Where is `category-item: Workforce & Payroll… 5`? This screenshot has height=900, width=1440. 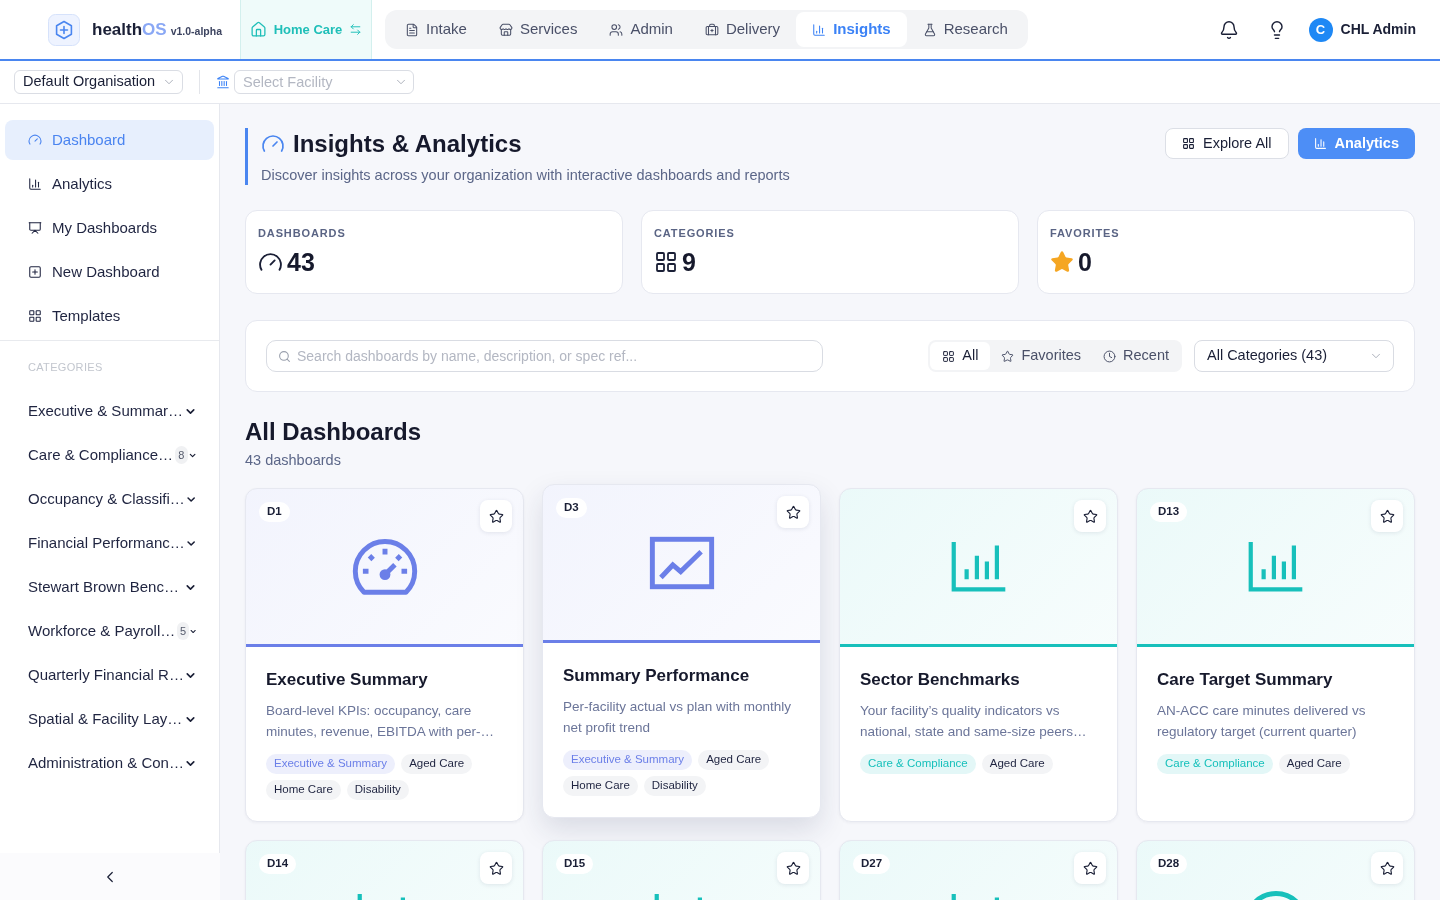
category-item: Workforce & Payroll… 5 is located at coordinates (109, 631).